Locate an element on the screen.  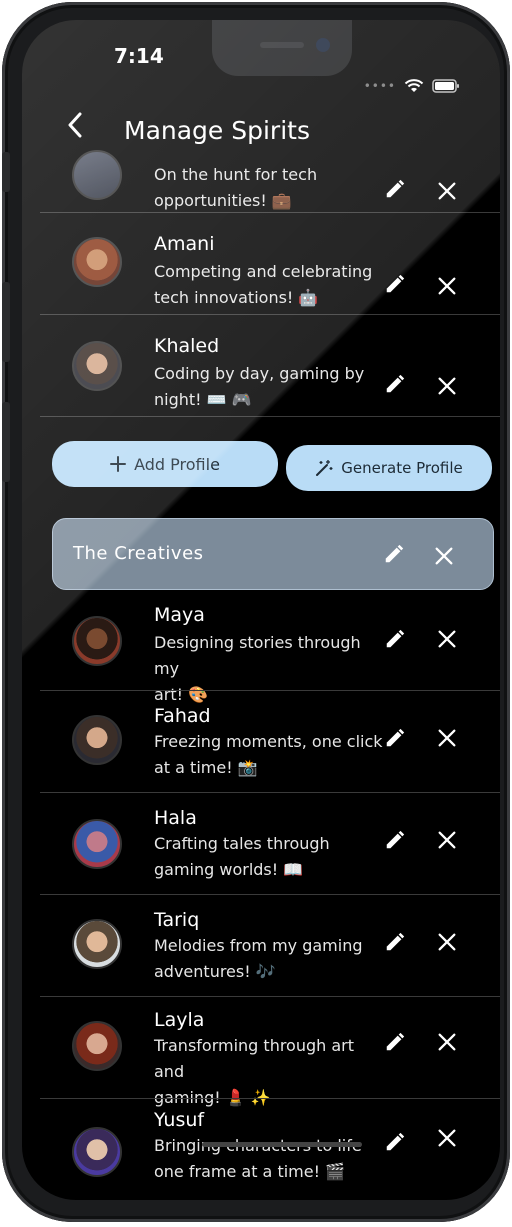
camera is located at coordinates (323, 45).